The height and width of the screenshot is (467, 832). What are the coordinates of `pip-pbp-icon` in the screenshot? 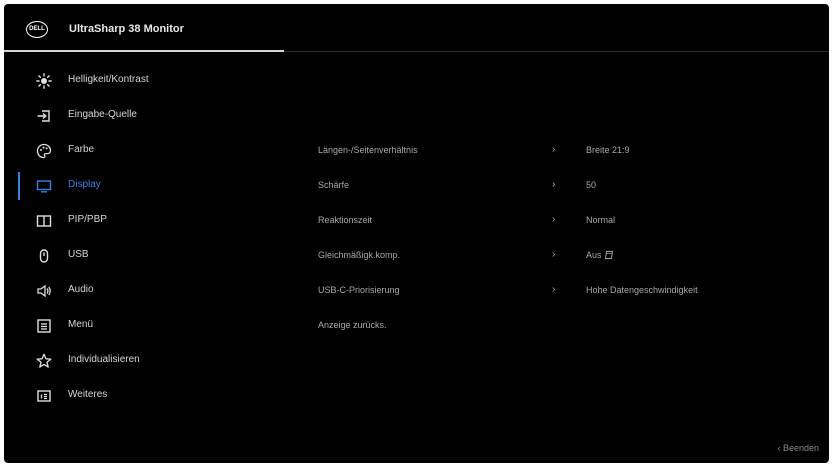 It's located at (44, 221).